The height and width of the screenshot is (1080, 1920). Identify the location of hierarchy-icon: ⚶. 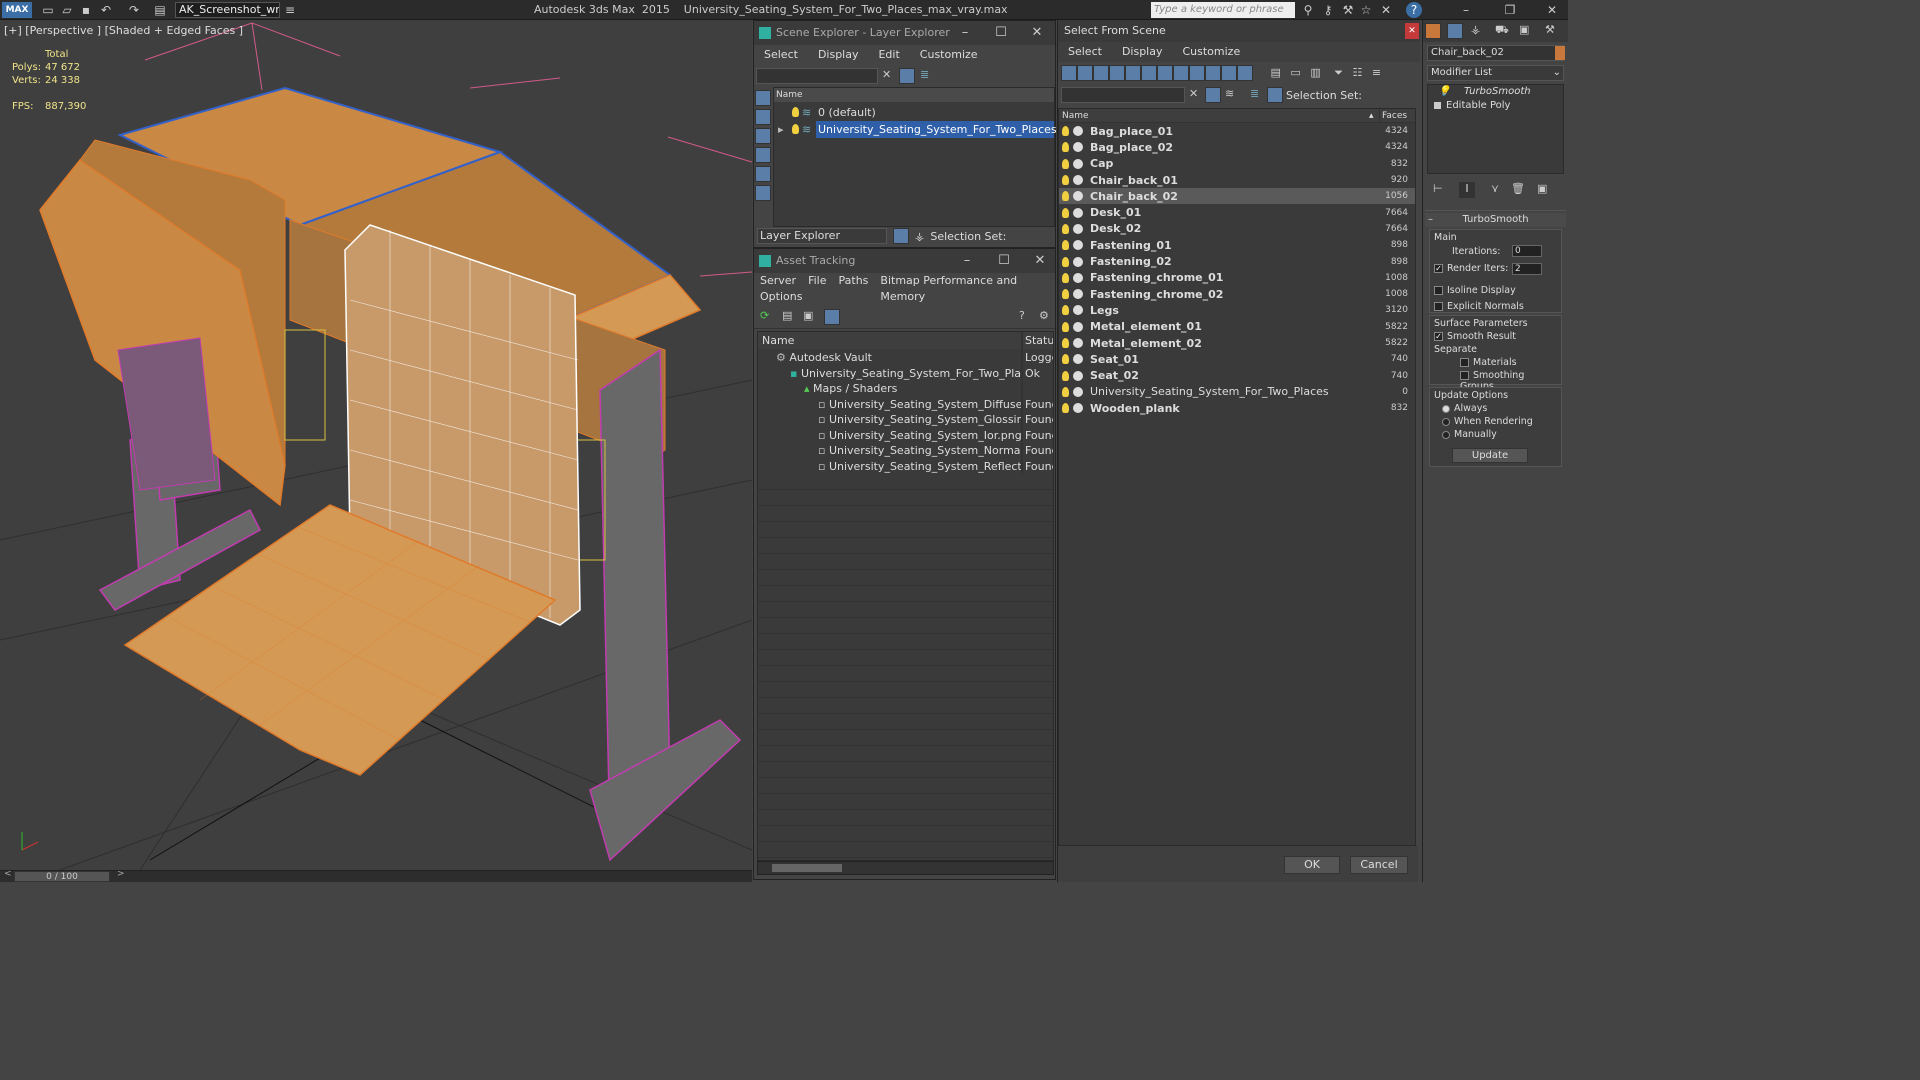
(919, 236).